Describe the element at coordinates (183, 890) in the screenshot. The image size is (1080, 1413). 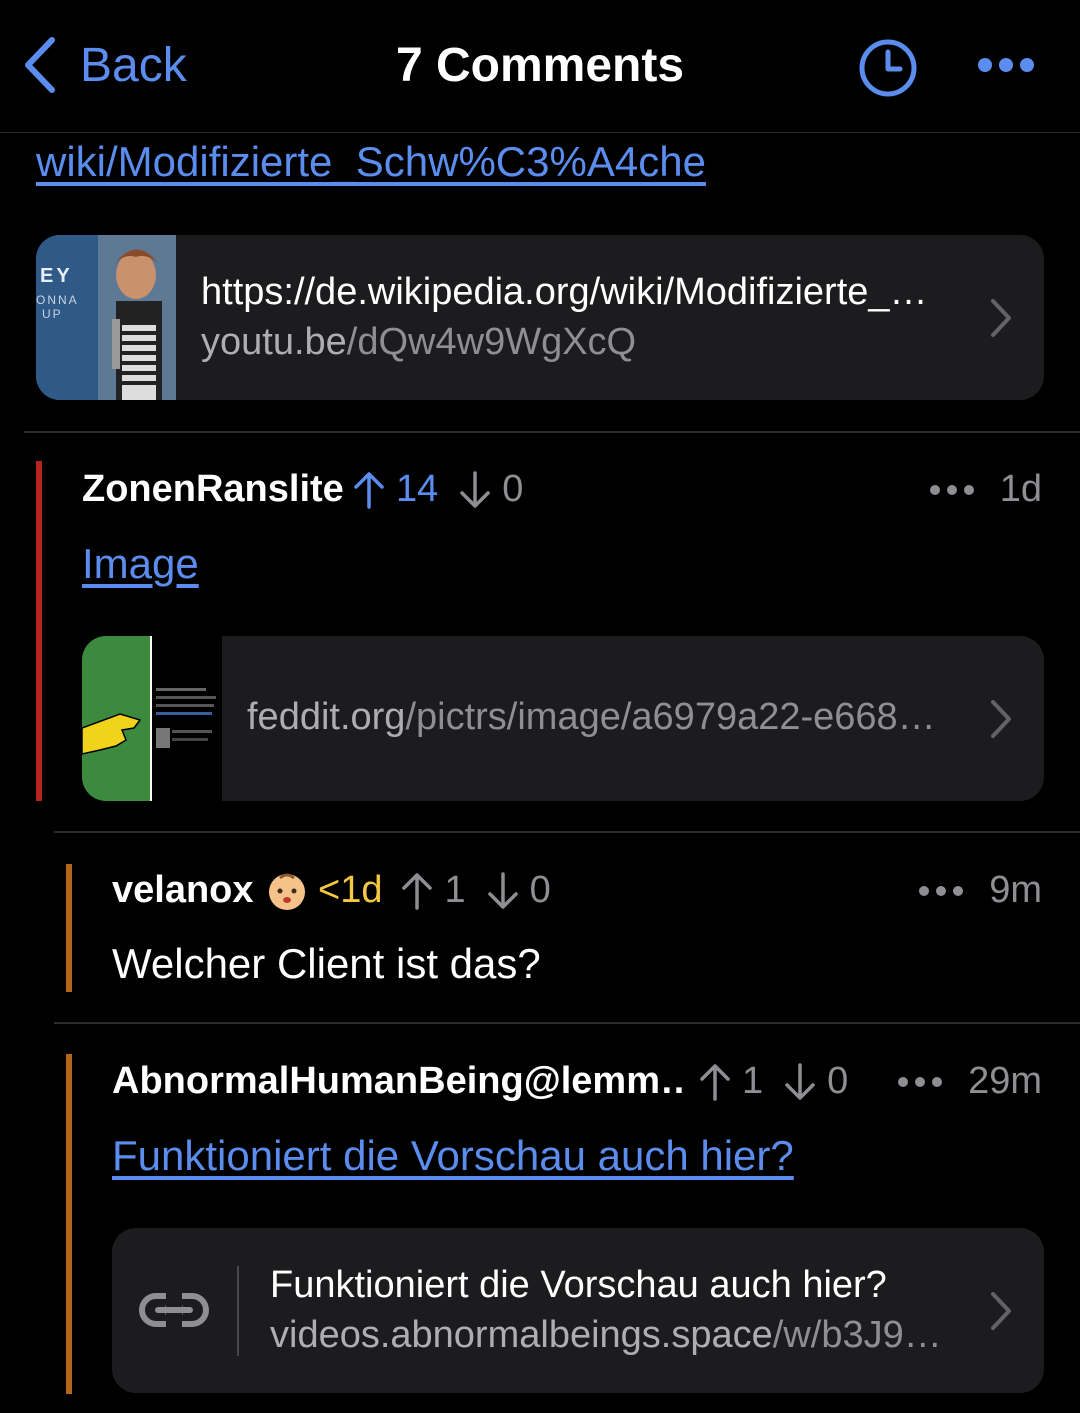
I see `comment-author: velanox` at that location.